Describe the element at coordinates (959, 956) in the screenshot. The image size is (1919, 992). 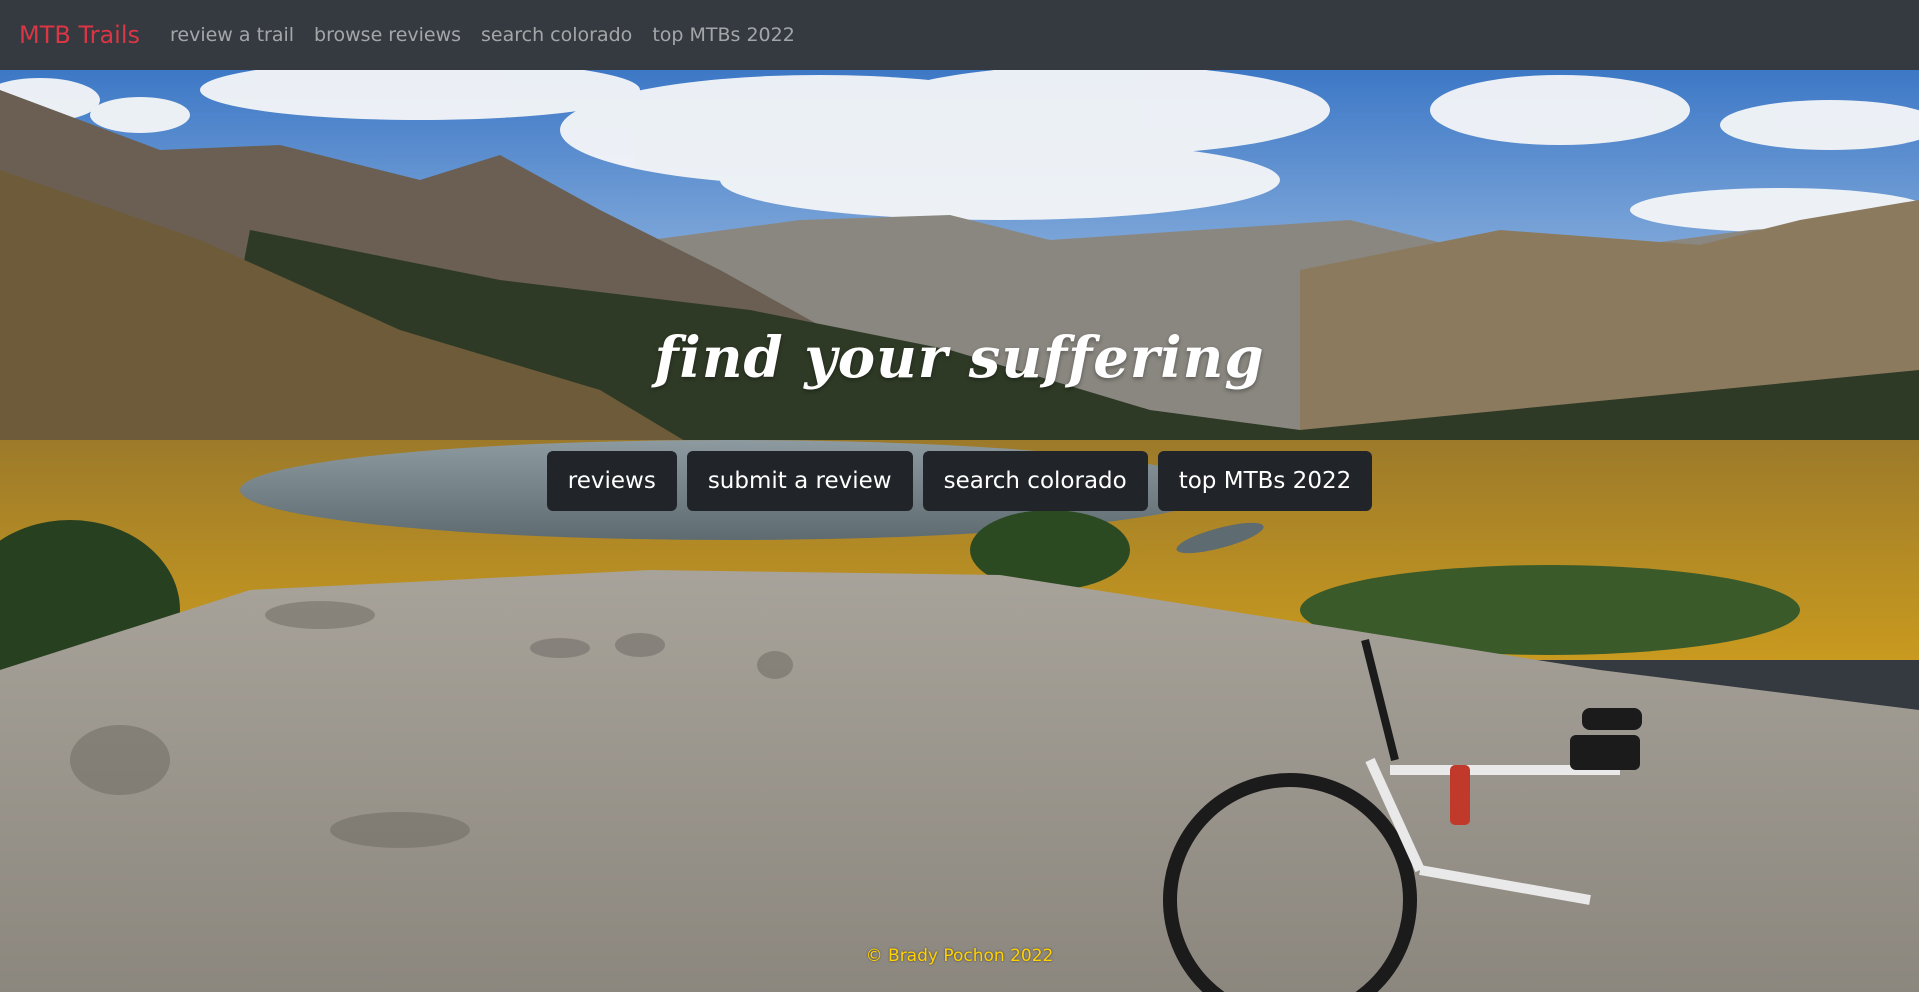
I see `footer-copyright: © Brady Pochon 2022` at that location.